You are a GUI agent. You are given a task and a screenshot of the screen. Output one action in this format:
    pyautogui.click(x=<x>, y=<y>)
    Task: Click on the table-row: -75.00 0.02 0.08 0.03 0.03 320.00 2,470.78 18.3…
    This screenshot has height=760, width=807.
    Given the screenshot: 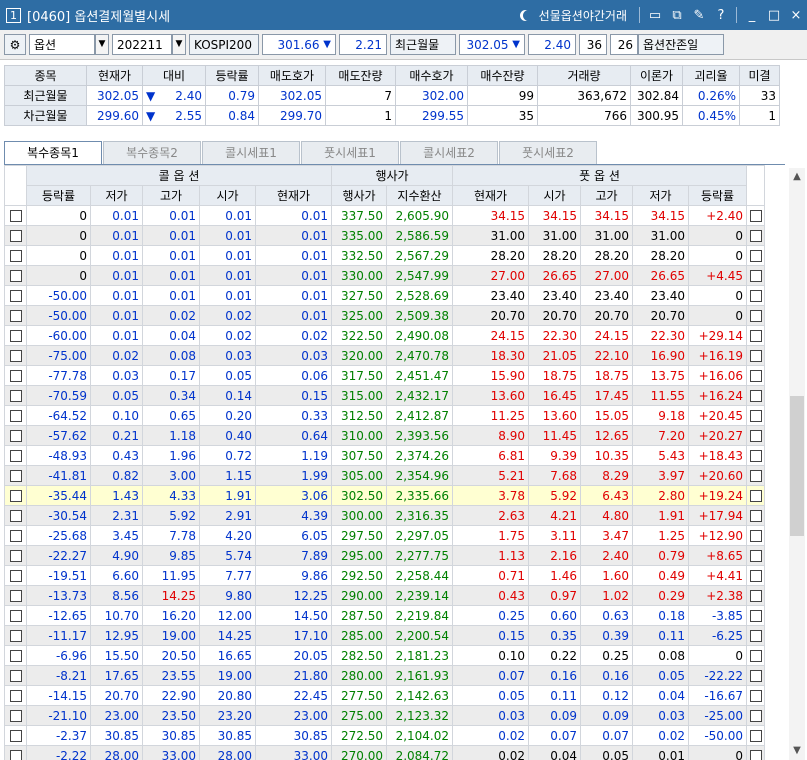 What is the action you would take?
    pyautogui.click(x=384, y=355)
    